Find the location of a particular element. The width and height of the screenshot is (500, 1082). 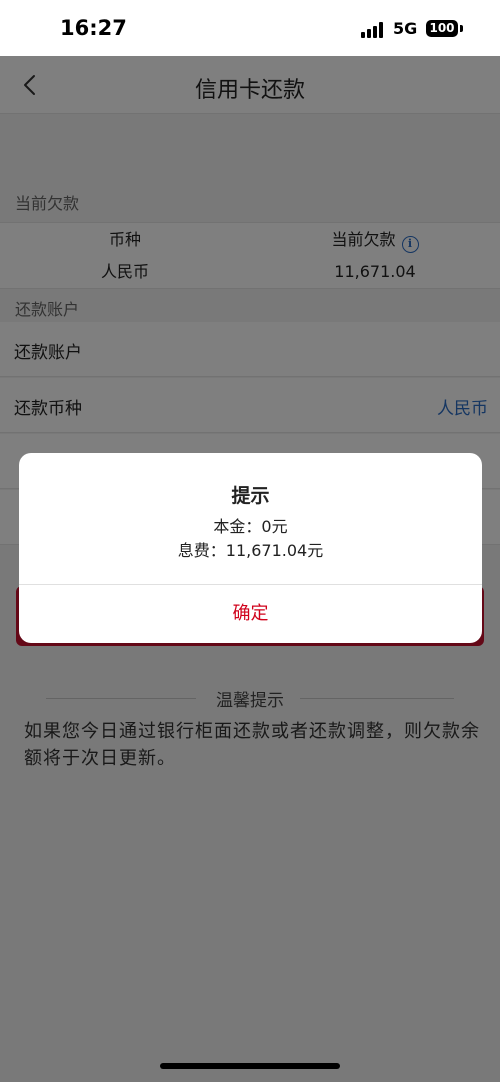

signal-icon is located at coordinates (373, 30).